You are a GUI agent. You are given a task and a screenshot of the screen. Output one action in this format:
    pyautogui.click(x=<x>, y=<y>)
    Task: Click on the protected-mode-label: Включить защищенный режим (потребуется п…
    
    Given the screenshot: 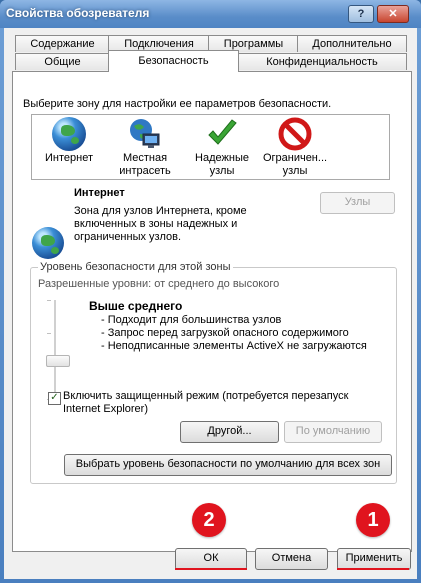 What is the action you would take?
    pyautogui.click(x=206, y=402)
    